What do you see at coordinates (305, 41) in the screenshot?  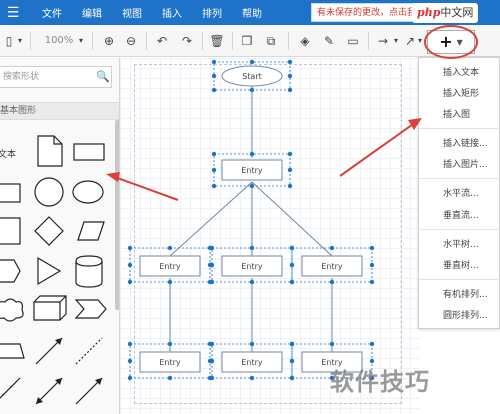 I see `fill-color-icon: ◈` at bounding box center [305, 41].